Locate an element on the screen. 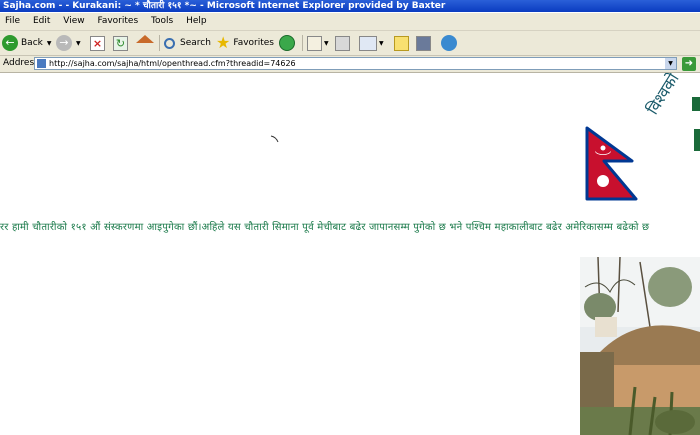 This screenshot has height=435, width=700. search-button: Search is located at coordinates (187, 43).